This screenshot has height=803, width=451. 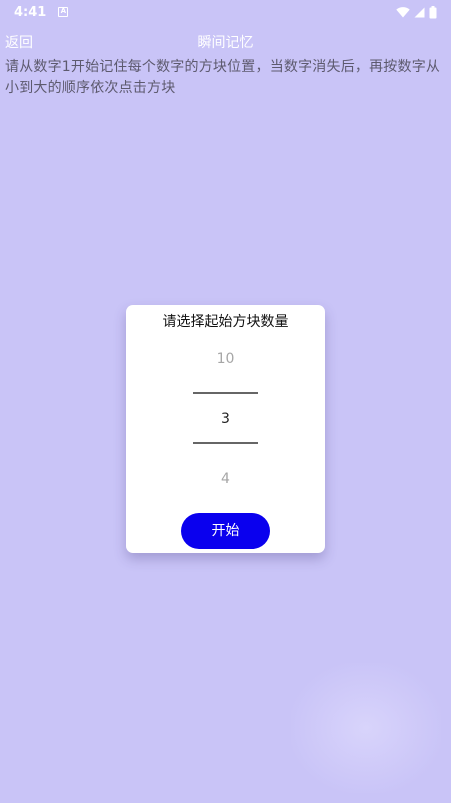 What do you see at coordinates (225, 12) in the screenshot?
I see `status-bar: 4:41 A` at bounding box center [225, 12].